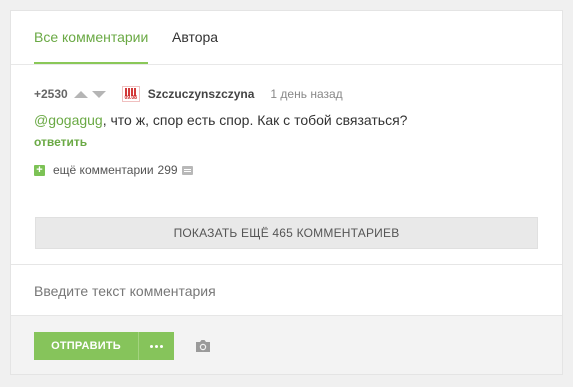 This screenshot has width=573, height=387. I want to click on comment-username: Szczuczynszczyna, so click(201, 94).